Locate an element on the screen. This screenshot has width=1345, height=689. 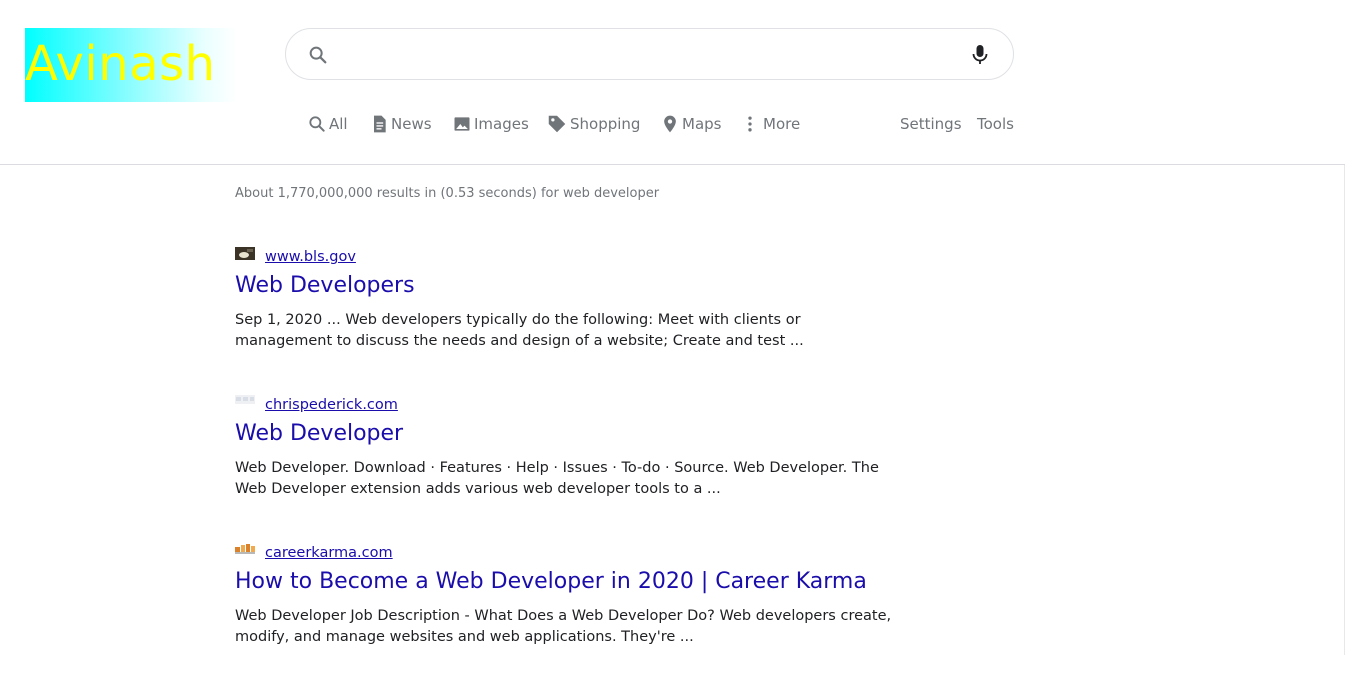
search-input is located at coordinates (652, 54).